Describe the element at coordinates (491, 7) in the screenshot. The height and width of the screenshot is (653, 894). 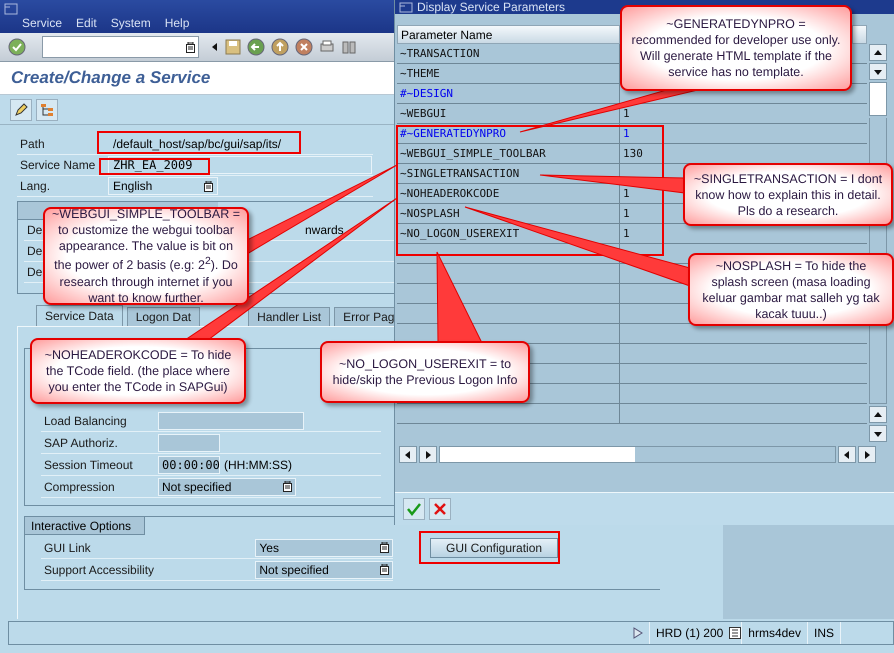
I see `dialog-title: Display Service Parameters` at that location.